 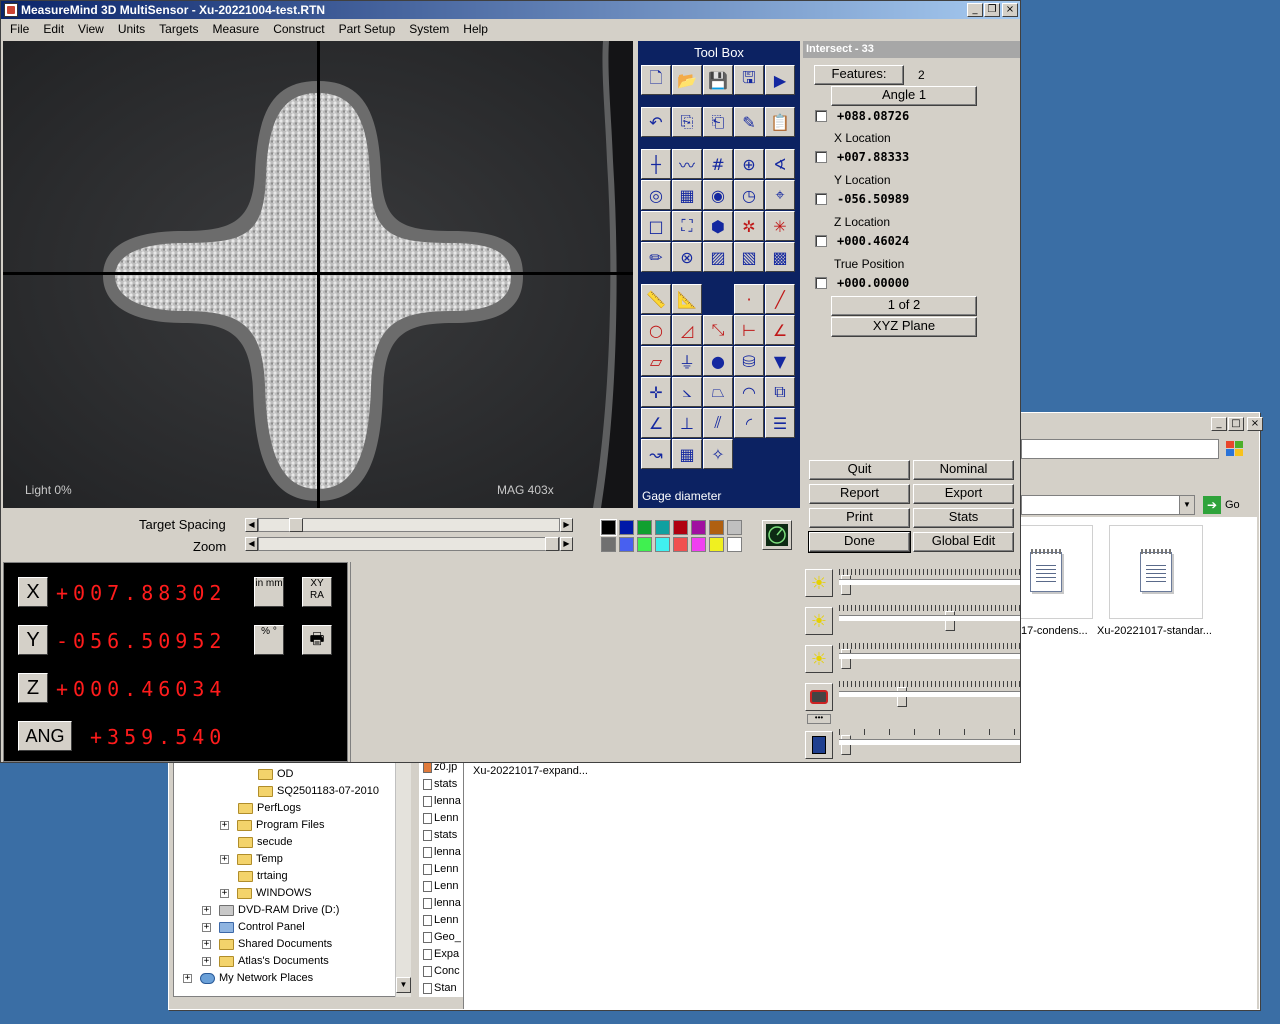 I want to click on surface-light-button: ☀, so click(x=819, y=621).